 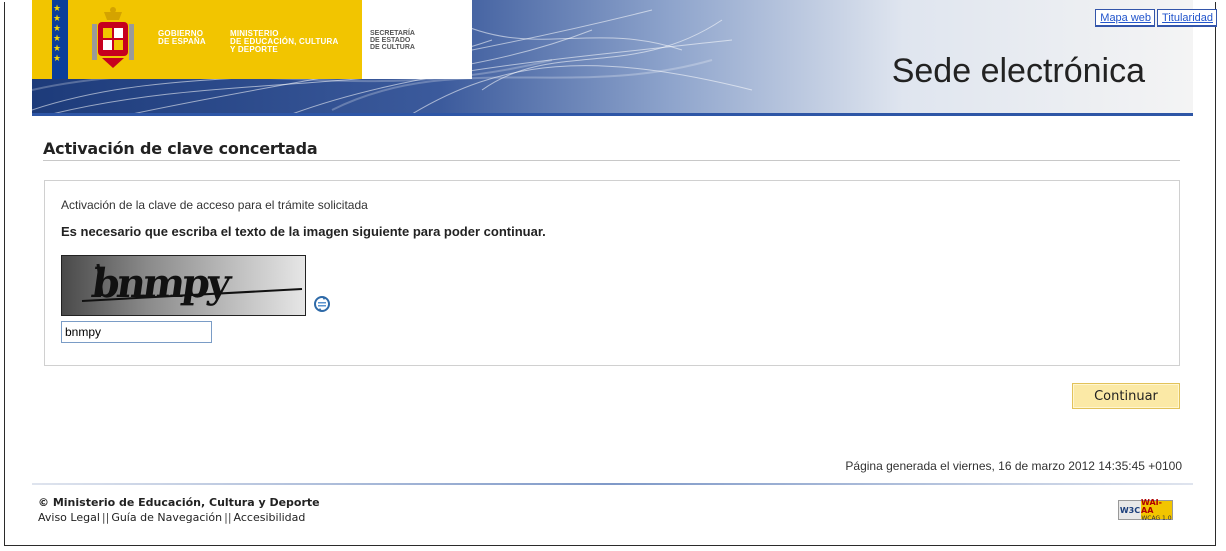 I want to click on aviso-legal-link: Aviso Legal, so click(x=69, y=517).